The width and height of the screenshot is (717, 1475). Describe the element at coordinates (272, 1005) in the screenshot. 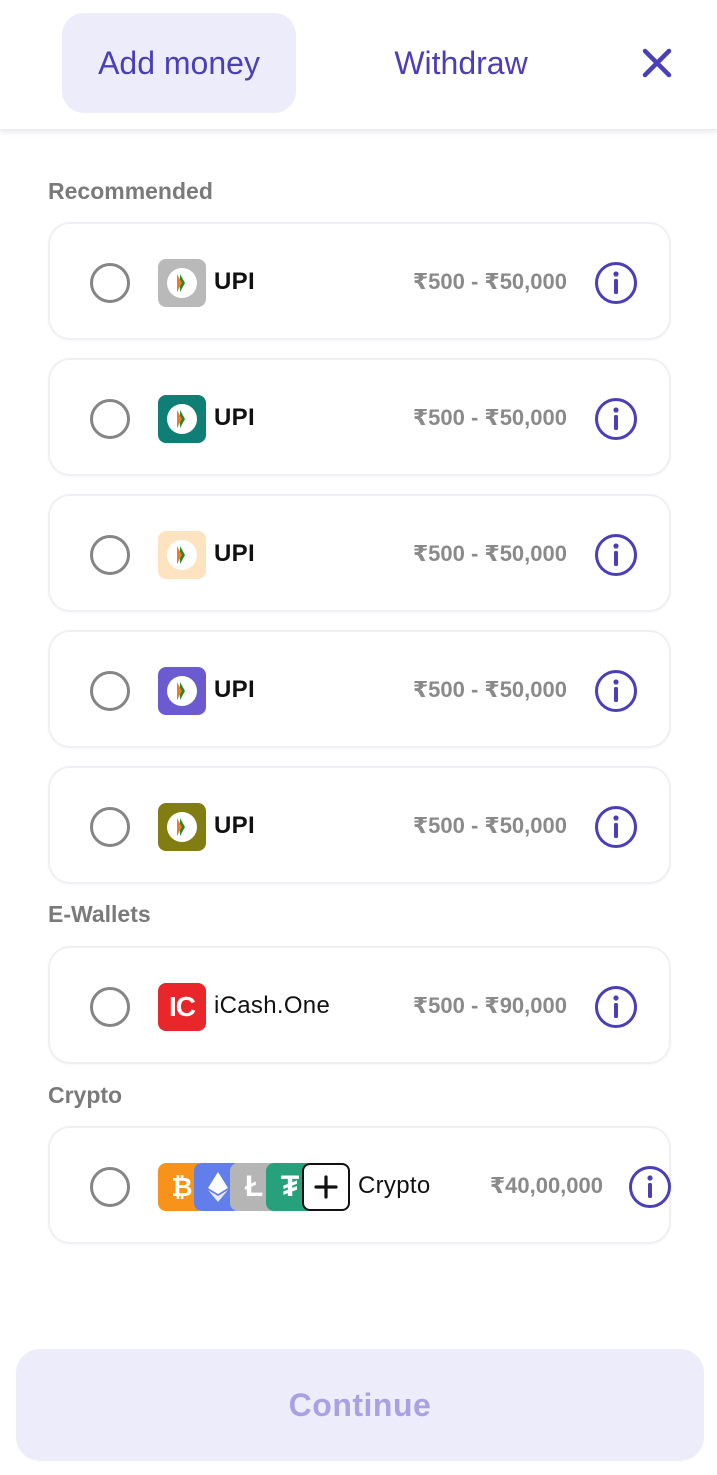

I see `method-name: iCash.One` at that location.